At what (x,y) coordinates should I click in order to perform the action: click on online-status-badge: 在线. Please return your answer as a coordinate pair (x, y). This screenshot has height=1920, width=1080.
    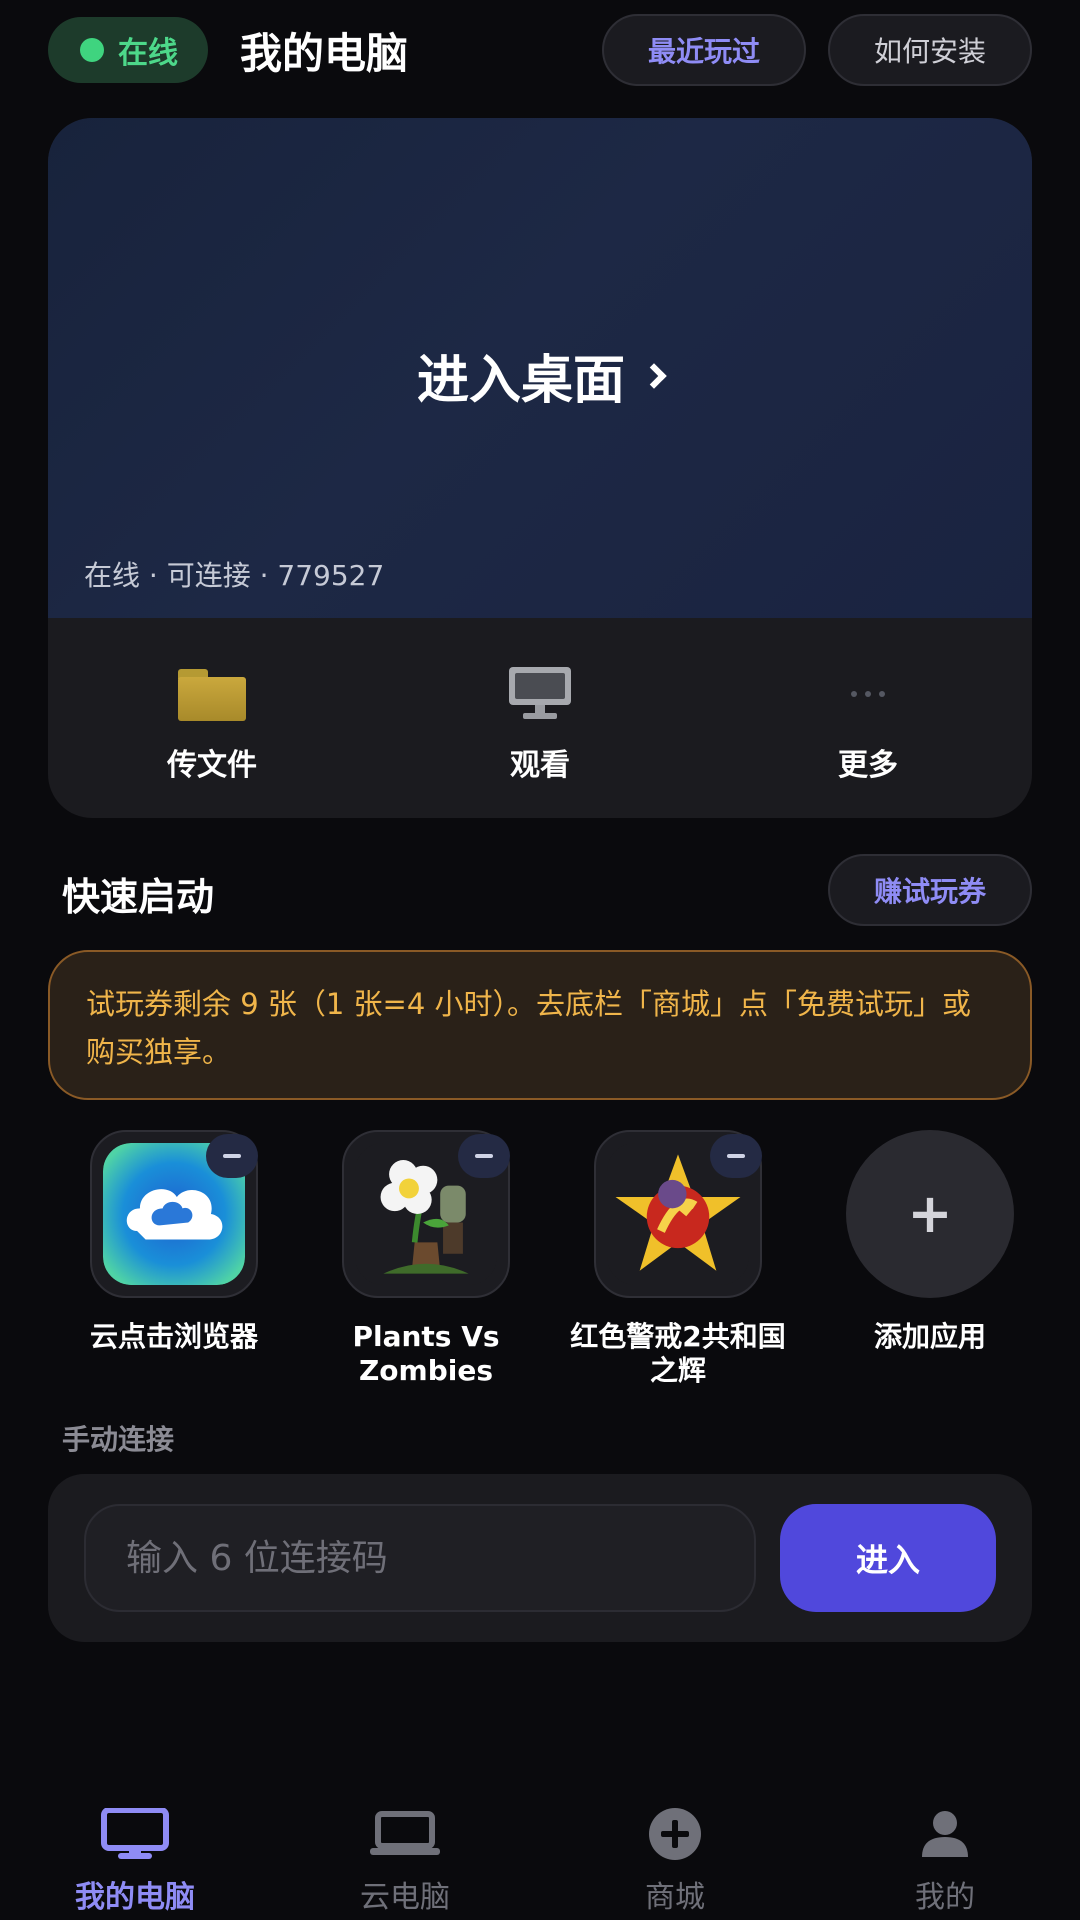
    Looking at the image, I should click on (128, 50).